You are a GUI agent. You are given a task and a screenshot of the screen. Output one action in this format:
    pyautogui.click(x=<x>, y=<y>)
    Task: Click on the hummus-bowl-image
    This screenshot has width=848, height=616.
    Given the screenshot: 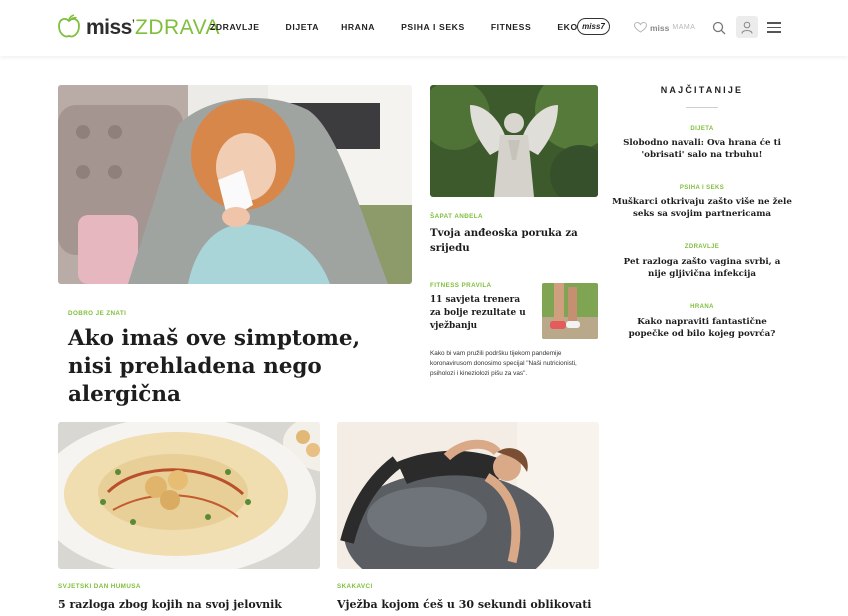 What is the action you would take?
    pyautogui.click(x=189, y=495)
    